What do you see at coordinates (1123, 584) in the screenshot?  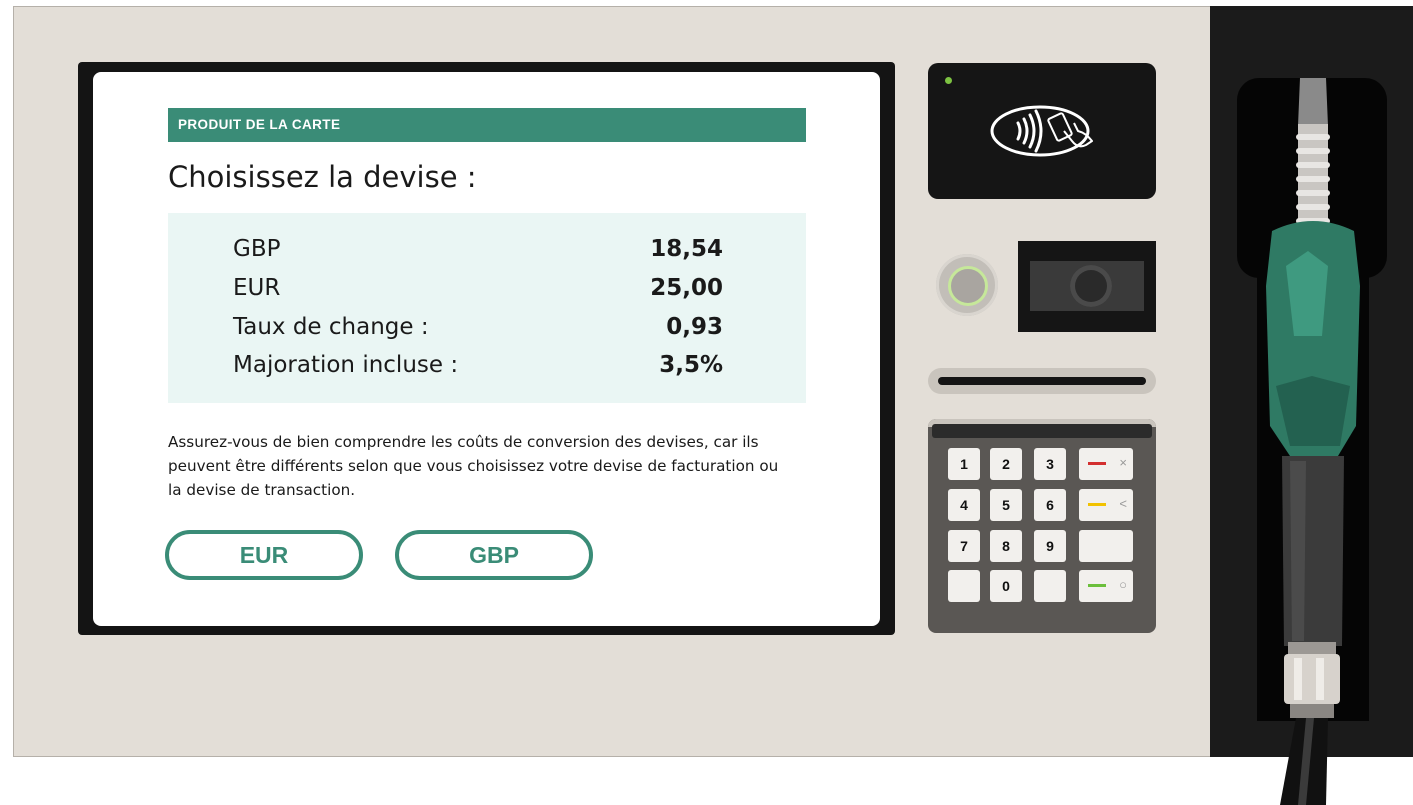 I see `confirm-symbol: ○` at bounding box center [1123, 584].